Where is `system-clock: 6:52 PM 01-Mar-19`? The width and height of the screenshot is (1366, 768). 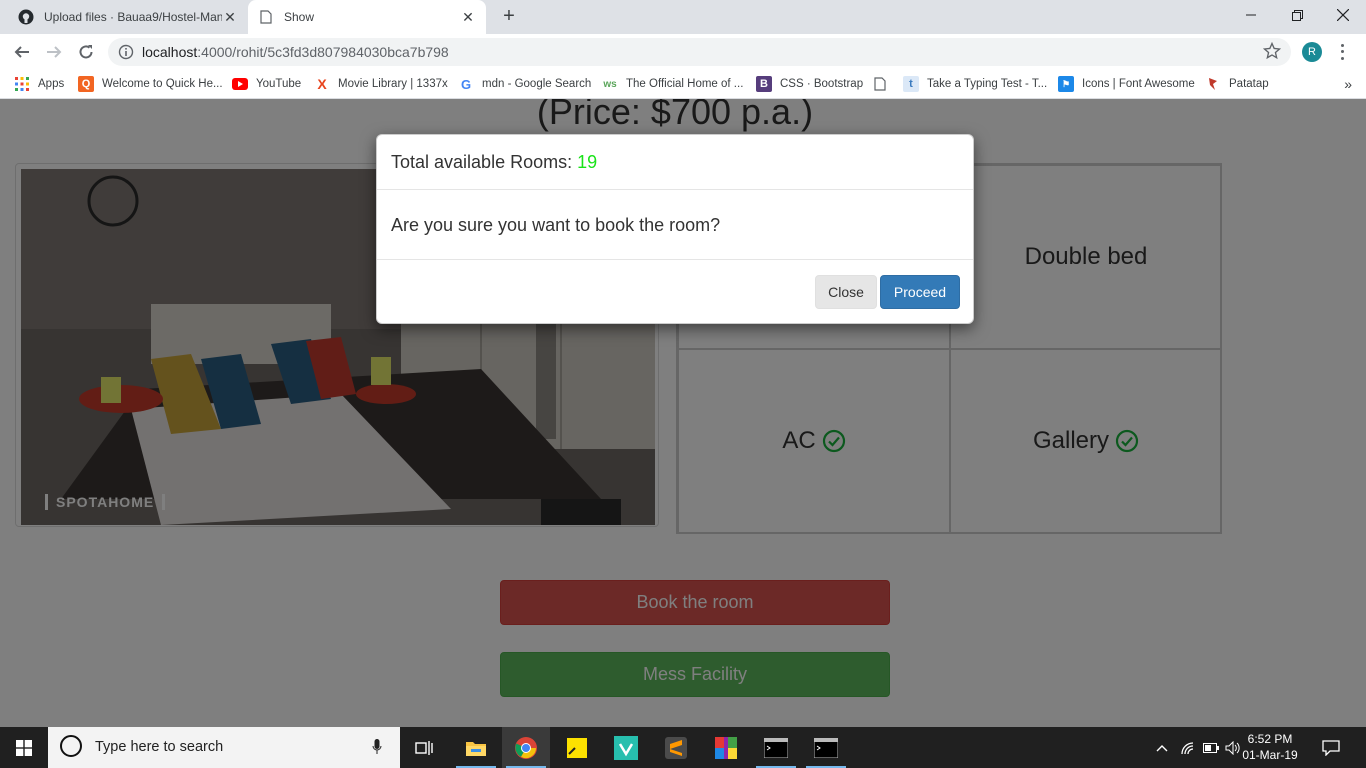 system-clock: 6:52 PM 01-Mar-19 is located at coordinates (1270, 747).